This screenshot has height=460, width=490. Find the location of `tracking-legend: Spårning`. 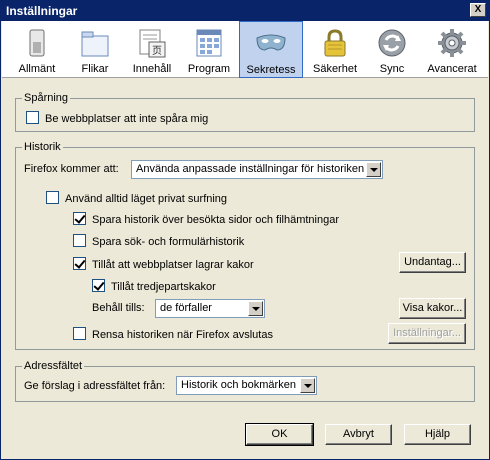

tracking-legend: Spårning is located at coordinates (46, 98).